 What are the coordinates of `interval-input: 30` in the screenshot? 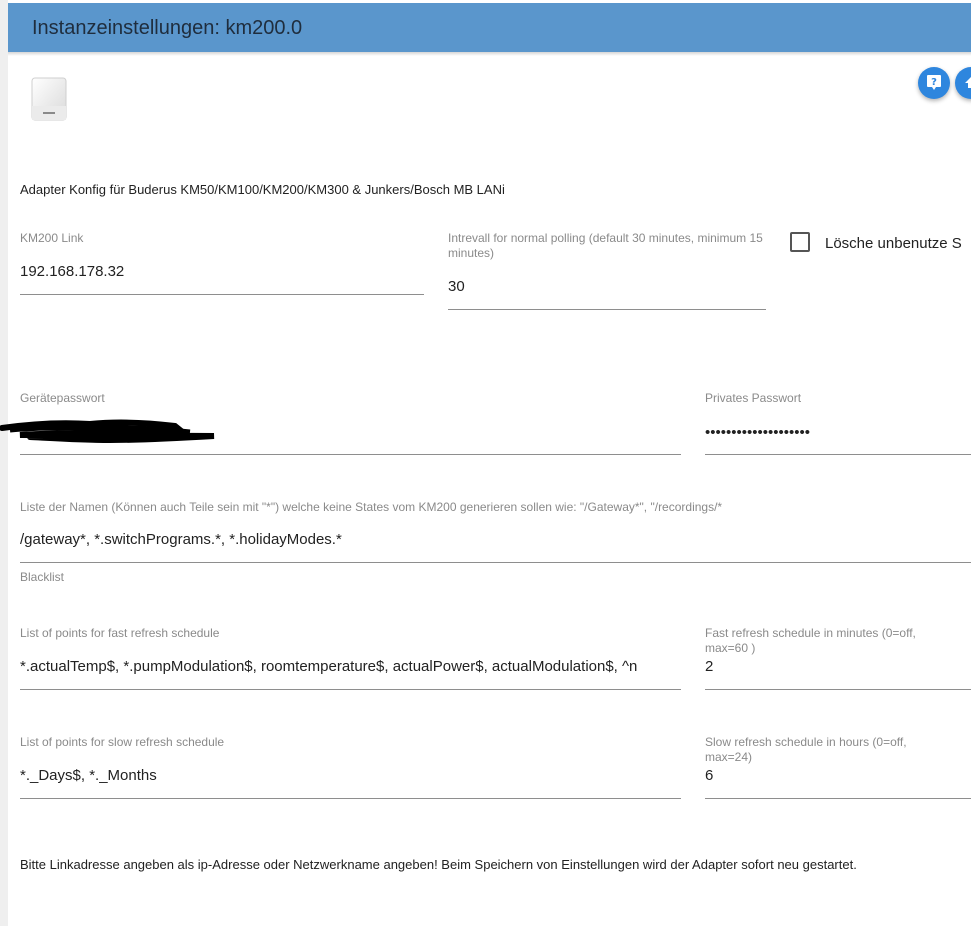 It's located at (603, 286).